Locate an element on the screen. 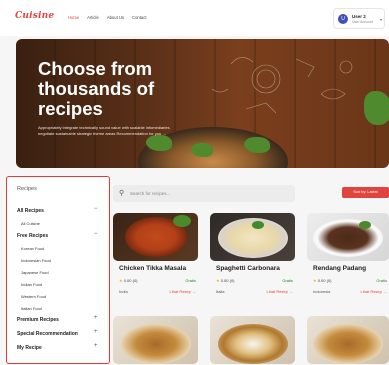  sidebar-item-italian-food: Italian Food is located at coordinates (31, 308).